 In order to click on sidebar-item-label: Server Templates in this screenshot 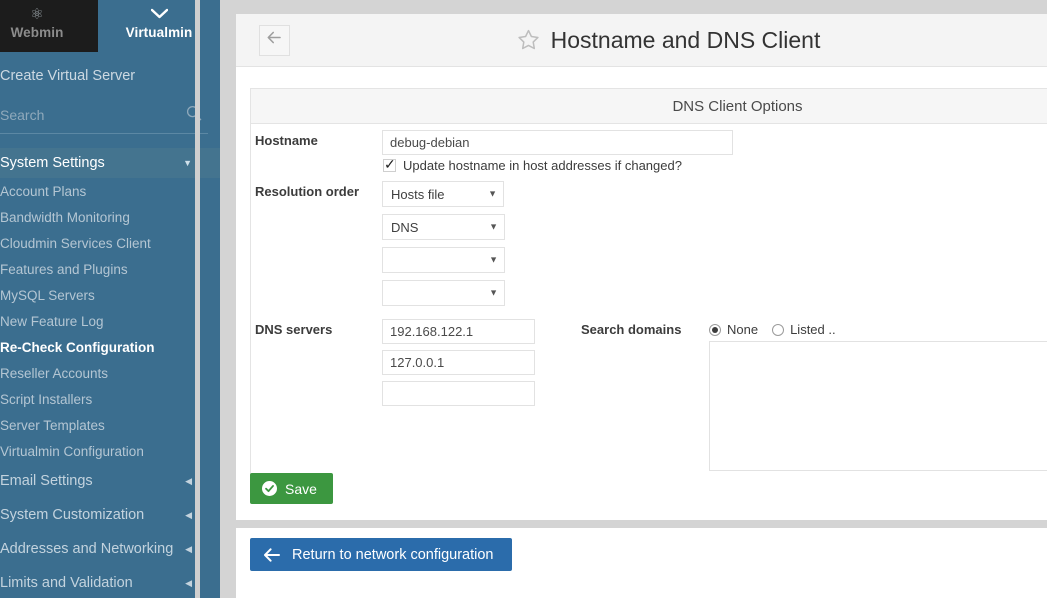, I will do `click(52, 425)`.